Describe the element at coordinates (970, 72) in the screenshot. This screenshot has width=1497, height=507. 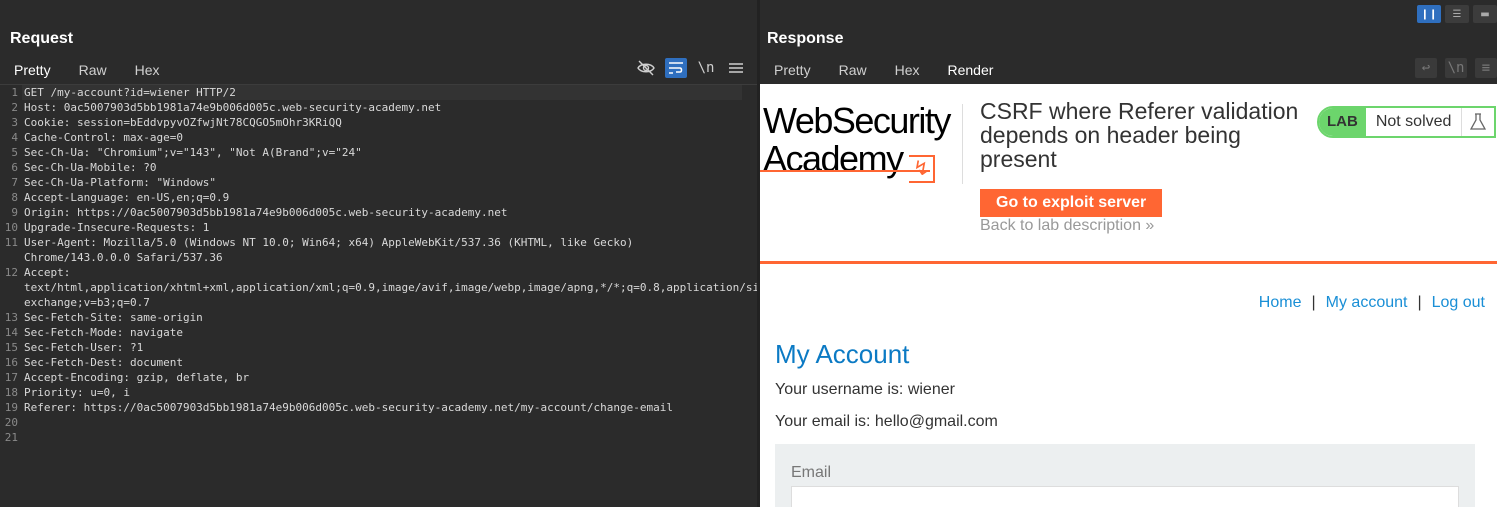
I see `tab-render: Render` at that location.